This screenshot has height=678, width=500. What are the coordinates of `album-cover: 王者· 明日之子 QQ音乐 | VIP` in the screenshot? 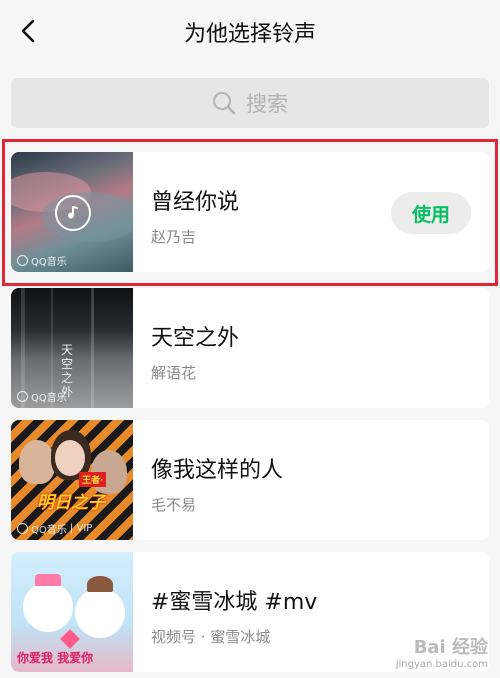 It's located at (72, 480).